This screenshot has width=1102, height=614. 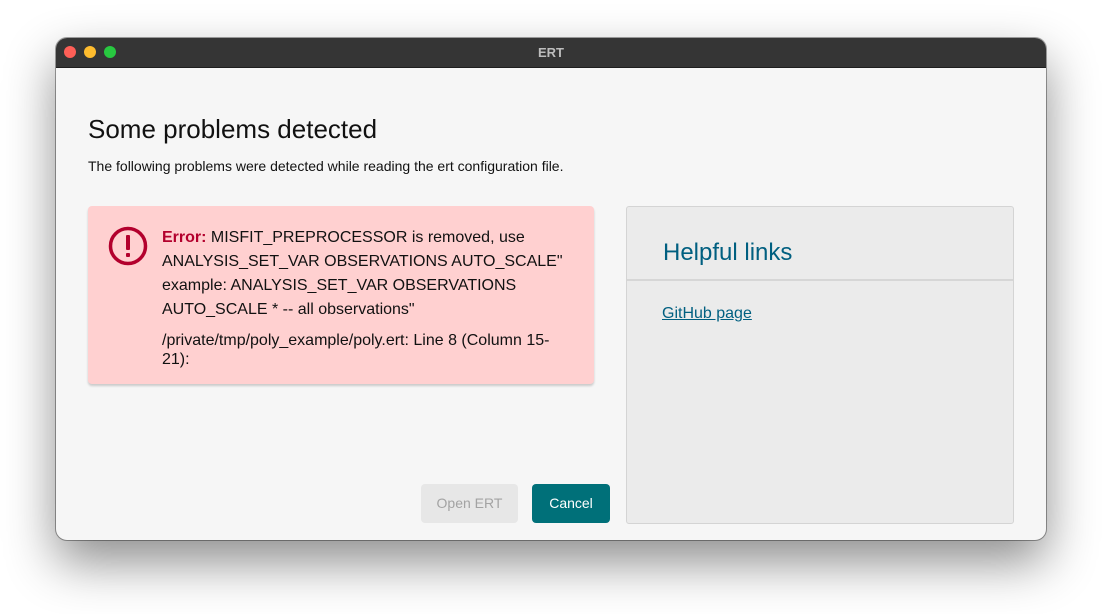 What do you see at coordinates (128, 246) in the screenshot?
I see `exclamation-circle-icon` at bounding box center [128, 246].